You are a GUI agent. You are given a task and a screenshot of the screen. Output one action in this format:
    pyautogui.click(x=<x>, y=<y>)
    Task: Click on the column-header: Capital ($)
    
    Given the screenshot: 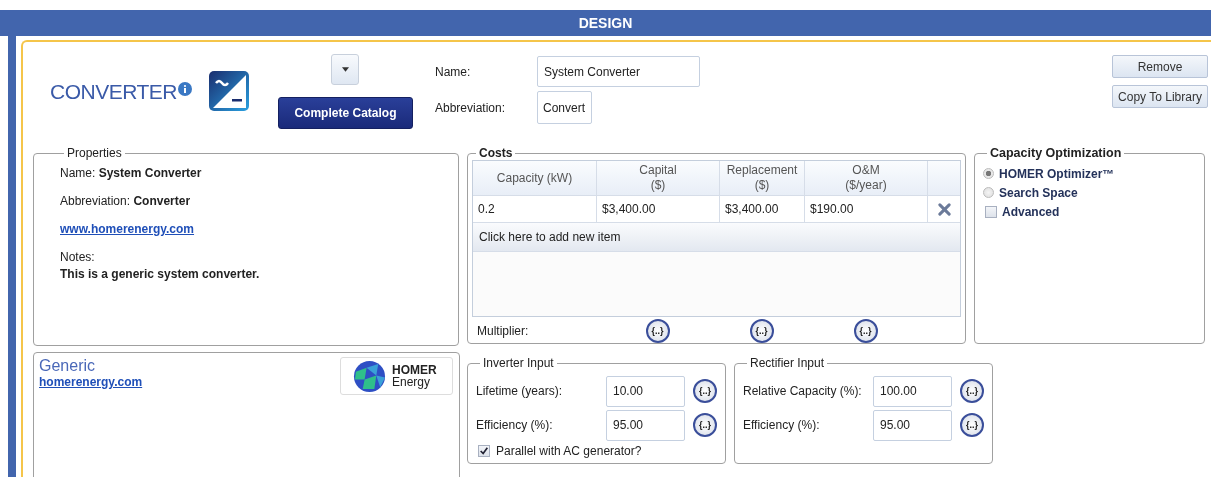 What is the action you would take?
    pyautogui.click(x=658, y=178)
    